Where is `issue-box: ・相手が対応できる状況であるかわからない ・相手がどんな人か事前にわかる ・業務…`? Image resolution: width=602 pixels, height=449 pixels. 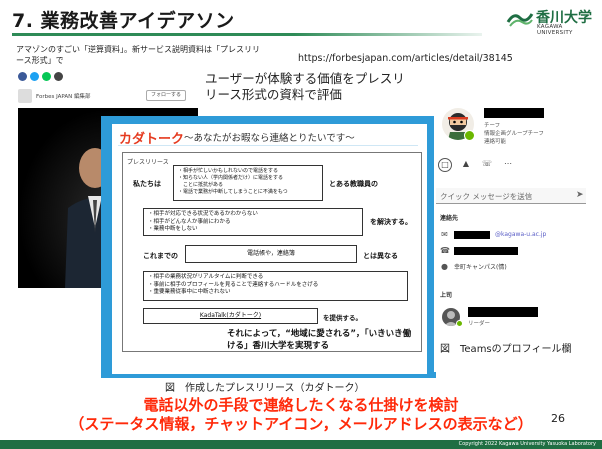 issue-box: ・相手が対応できる状況であるかわからない ・相手がどんな人か事前にわかる ・業務… is located at coordinates (253, 222).